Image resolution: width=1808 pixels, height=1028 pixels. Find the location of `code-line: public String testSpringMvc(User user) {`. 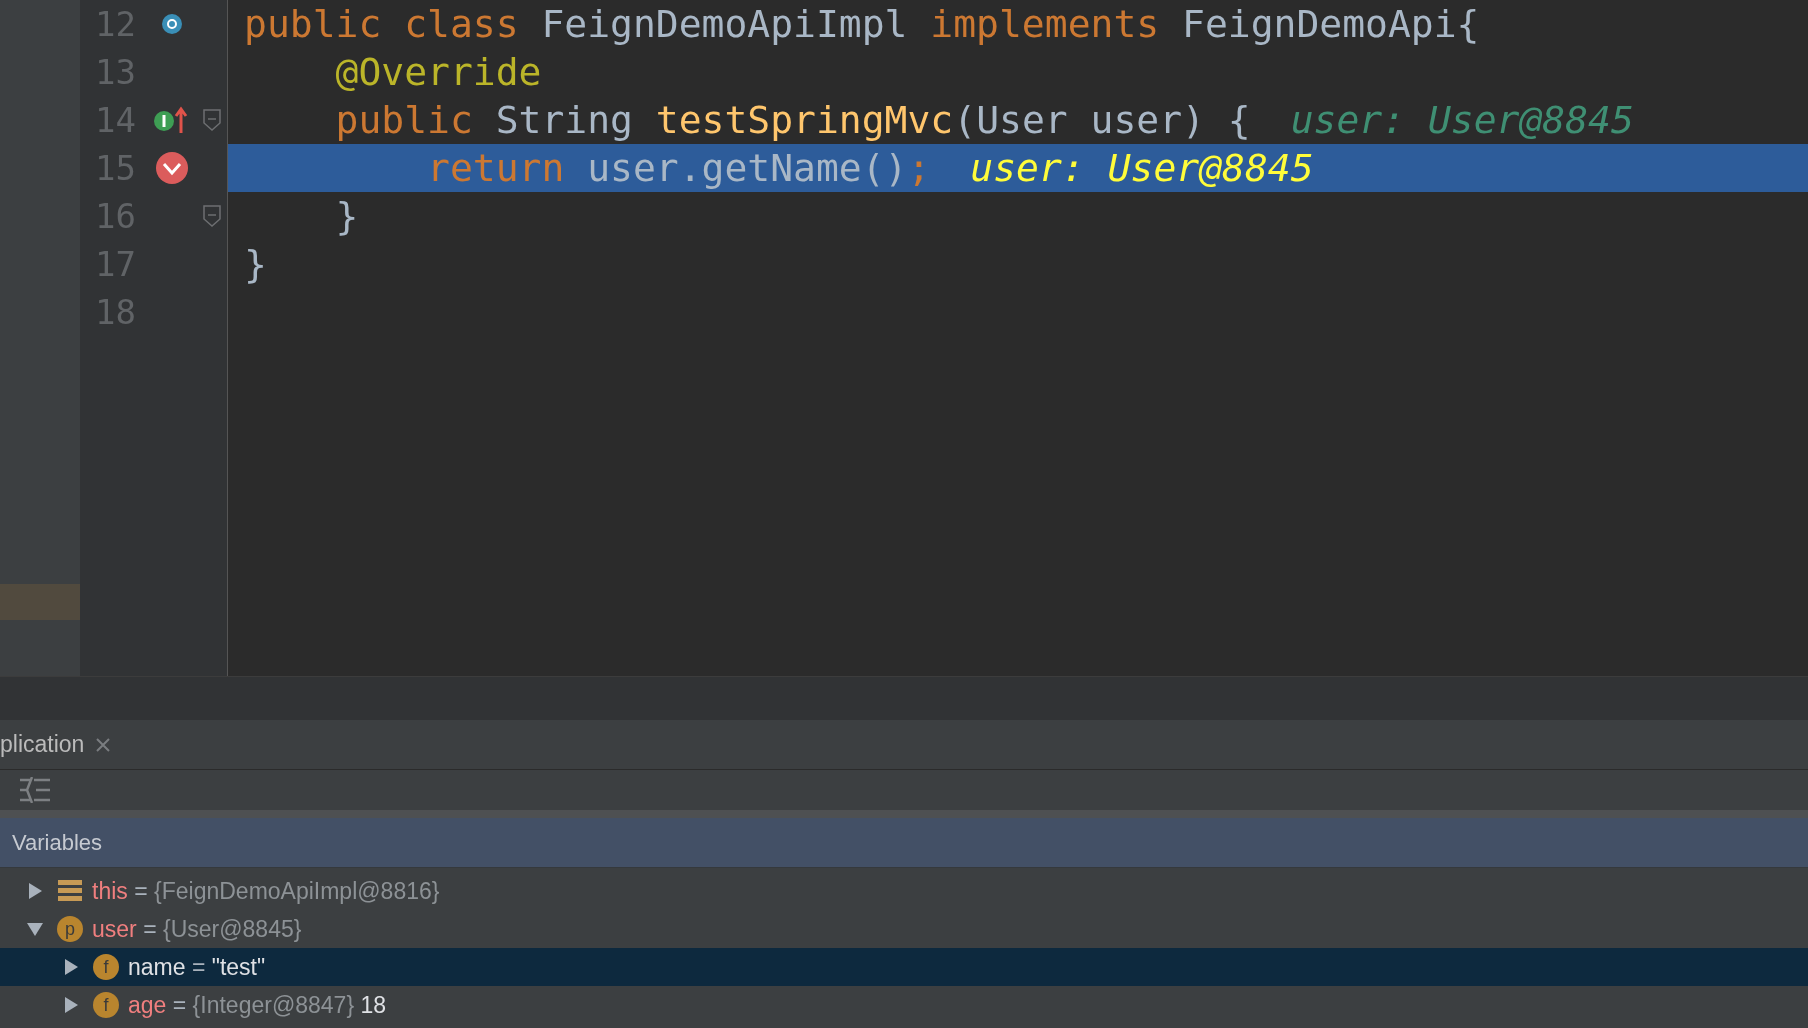

code-line: public String testSpringMvc(User user) { is located at coordinates (792, 120).